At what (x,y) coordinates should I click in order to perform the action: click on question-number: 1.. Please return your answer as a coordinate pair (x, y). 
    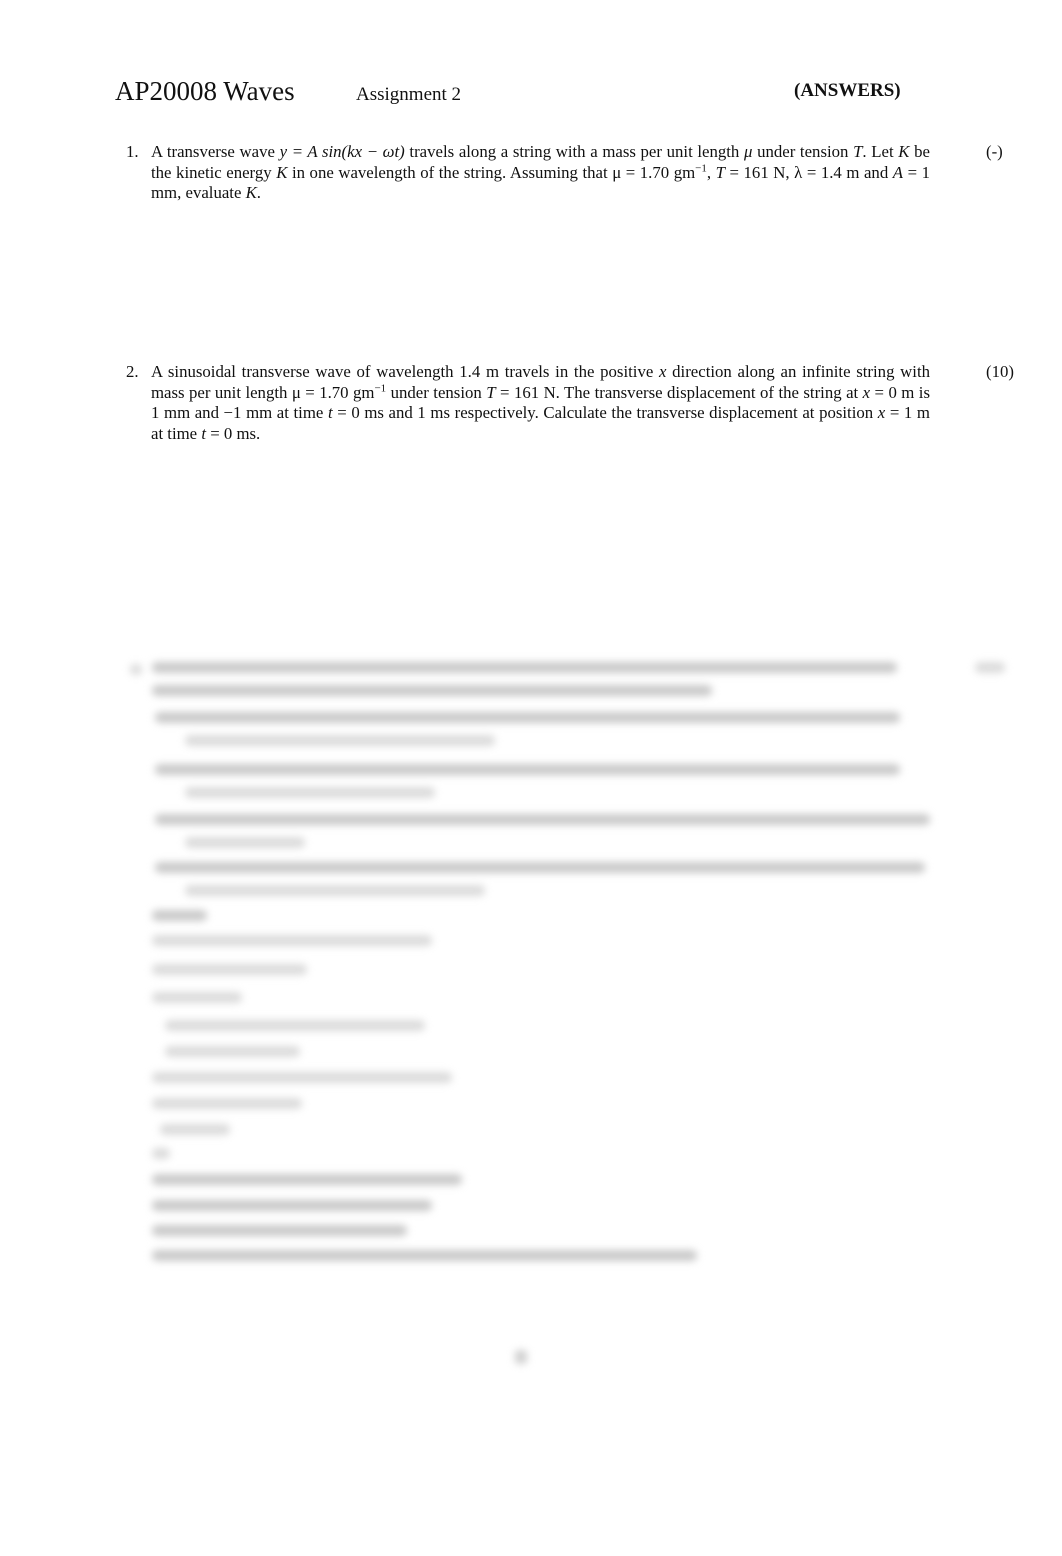
    Looking at the image, I should click on (132, 151).